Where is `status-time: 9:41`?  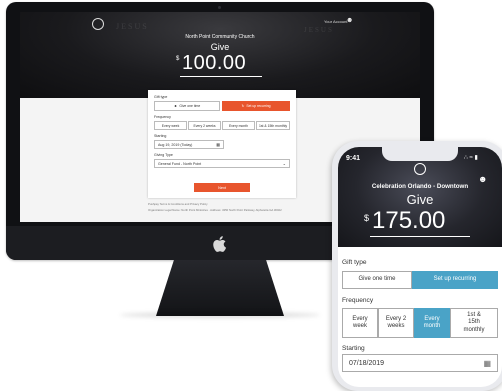 status-time: 9:41 is located at coordinates (353, 158).